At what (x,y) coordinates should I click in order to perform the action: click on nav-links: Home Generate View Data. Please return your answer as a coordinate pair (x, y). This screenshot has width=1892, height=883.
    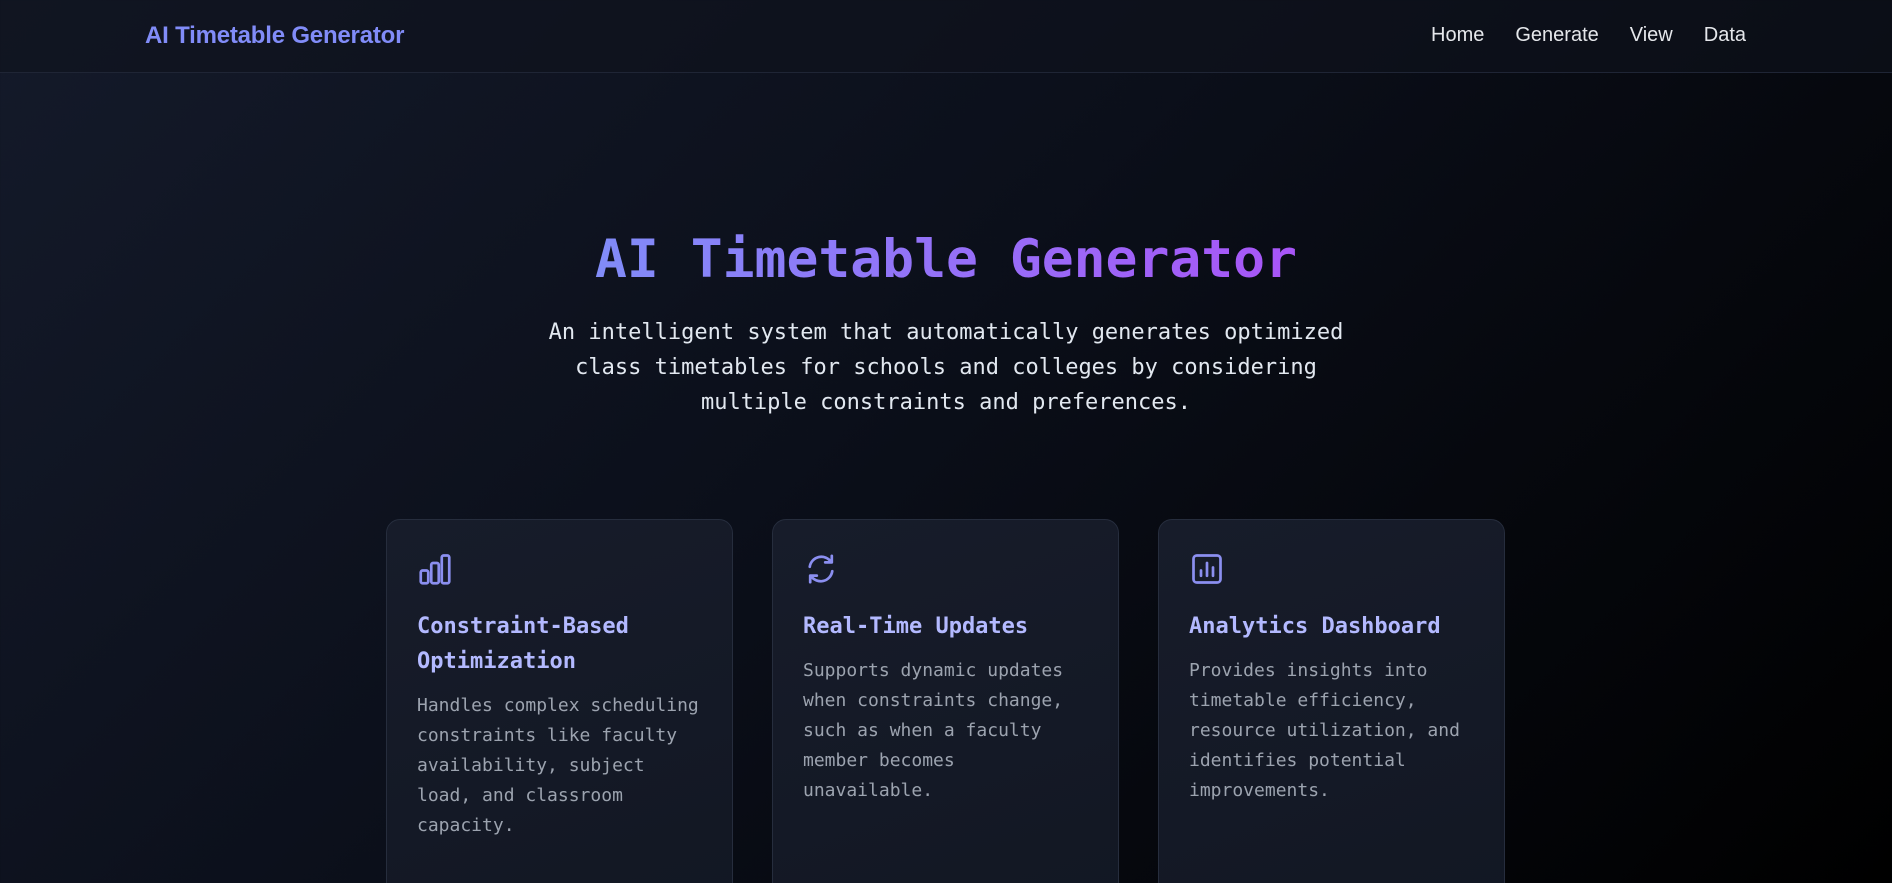
    Looking at the image, I should click on (1588, 35).